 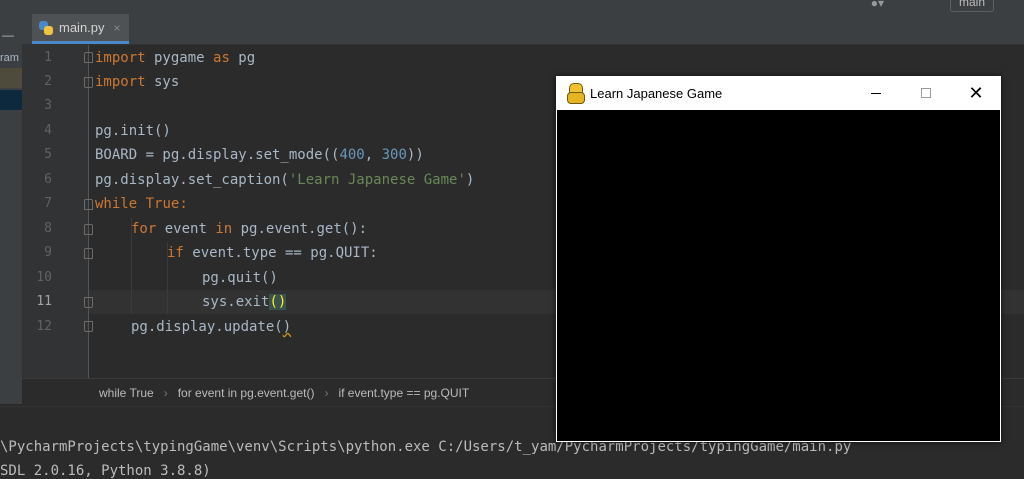 I want to click on project-tree-highlight, so click(x=11, y=78).